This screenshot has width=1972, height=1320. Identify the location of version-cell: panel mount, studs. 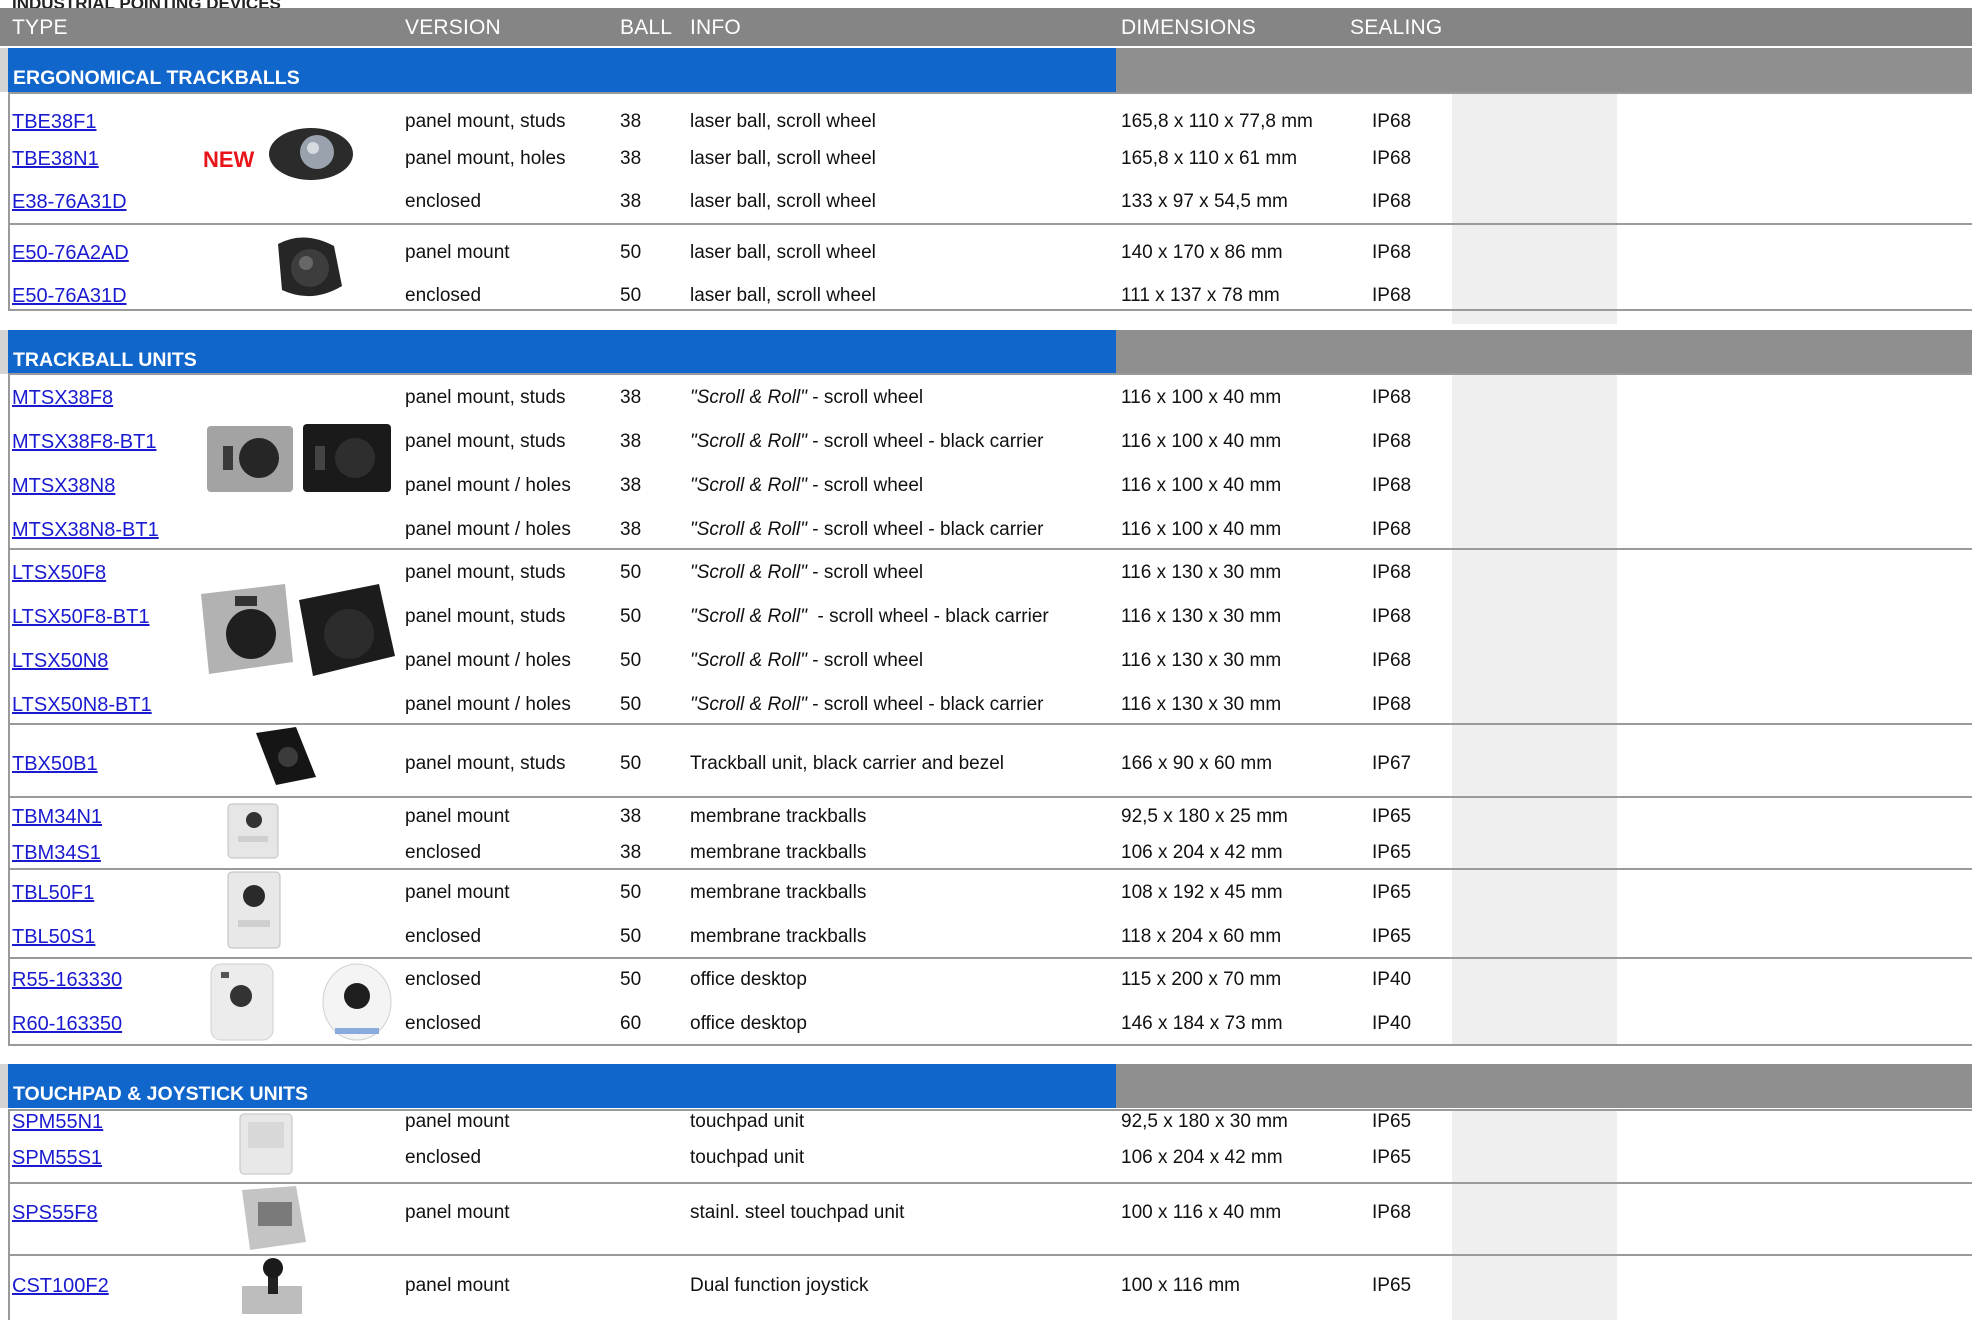
(485, 763).